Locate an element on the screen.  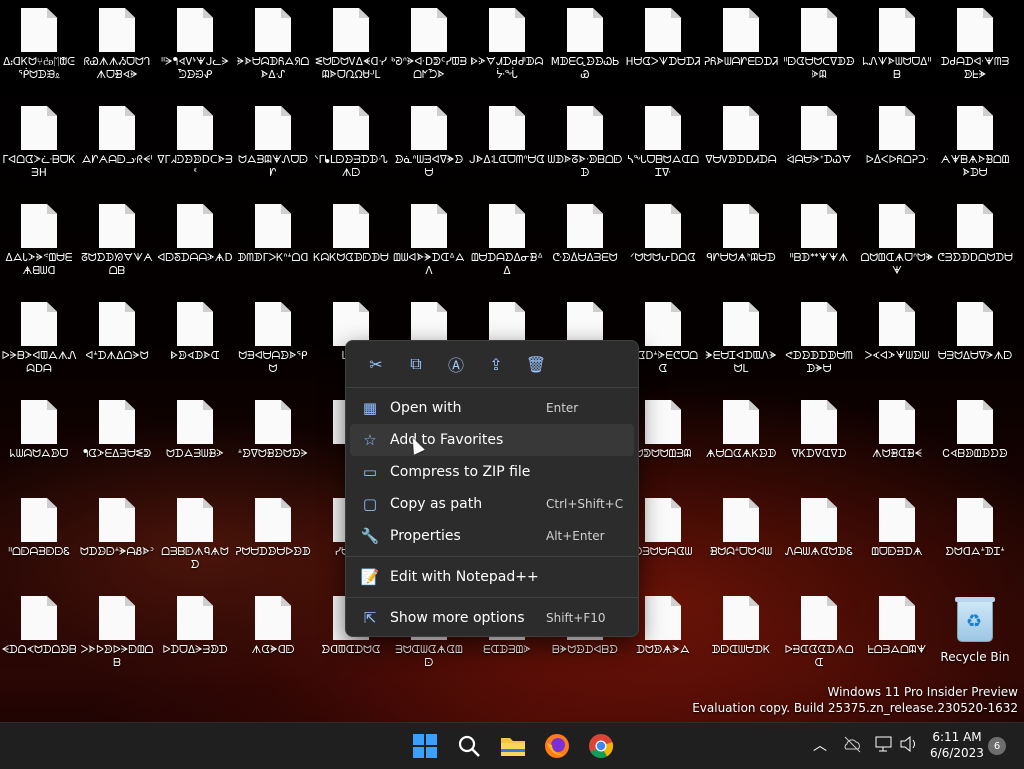
desktop-file: ᗋᗁᗅᗩᗟᓣᖇᗕᑊ is located at coordinates (117, 146).